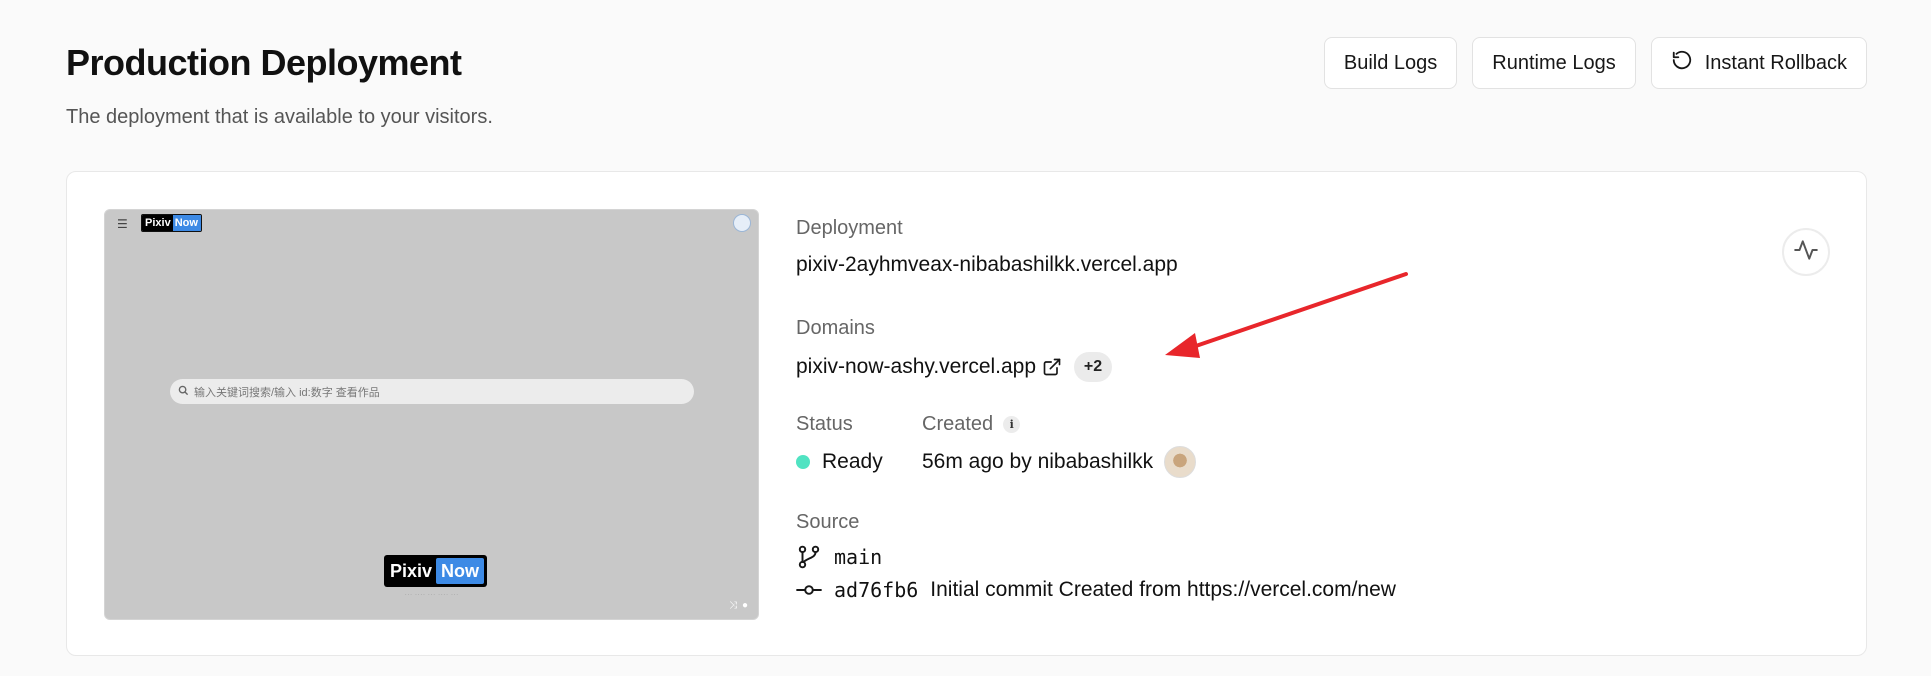 The width and height of the screenshot is (1931, 676). I want to click on preview-search-icon, so click(183, 392).